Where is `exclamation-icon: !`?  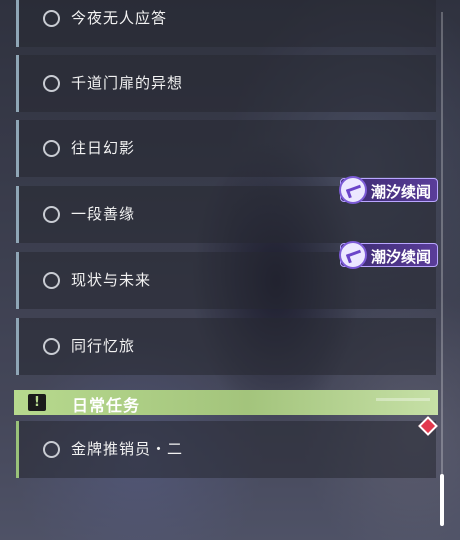 exclamation-icon: ! is located at coordinates (37, 402).